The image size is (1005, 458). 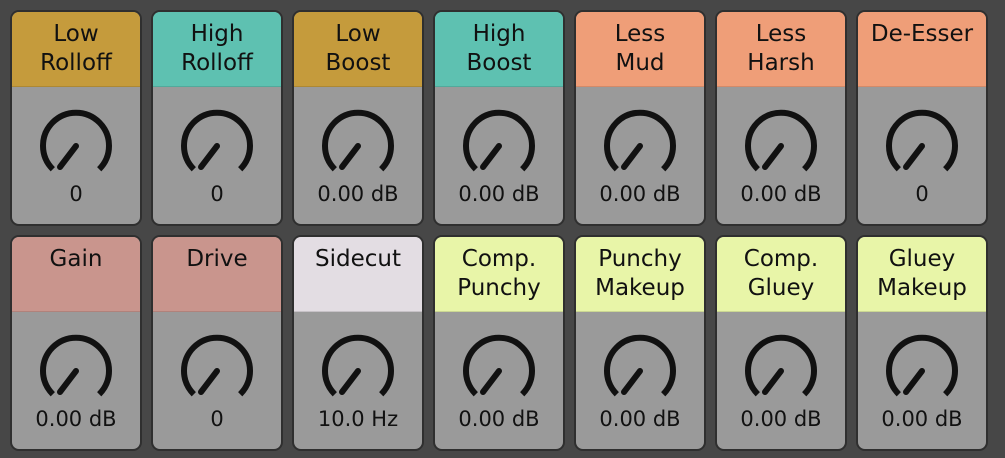 I want to click on knob-comp-gluey, so click(x=781, y=371).